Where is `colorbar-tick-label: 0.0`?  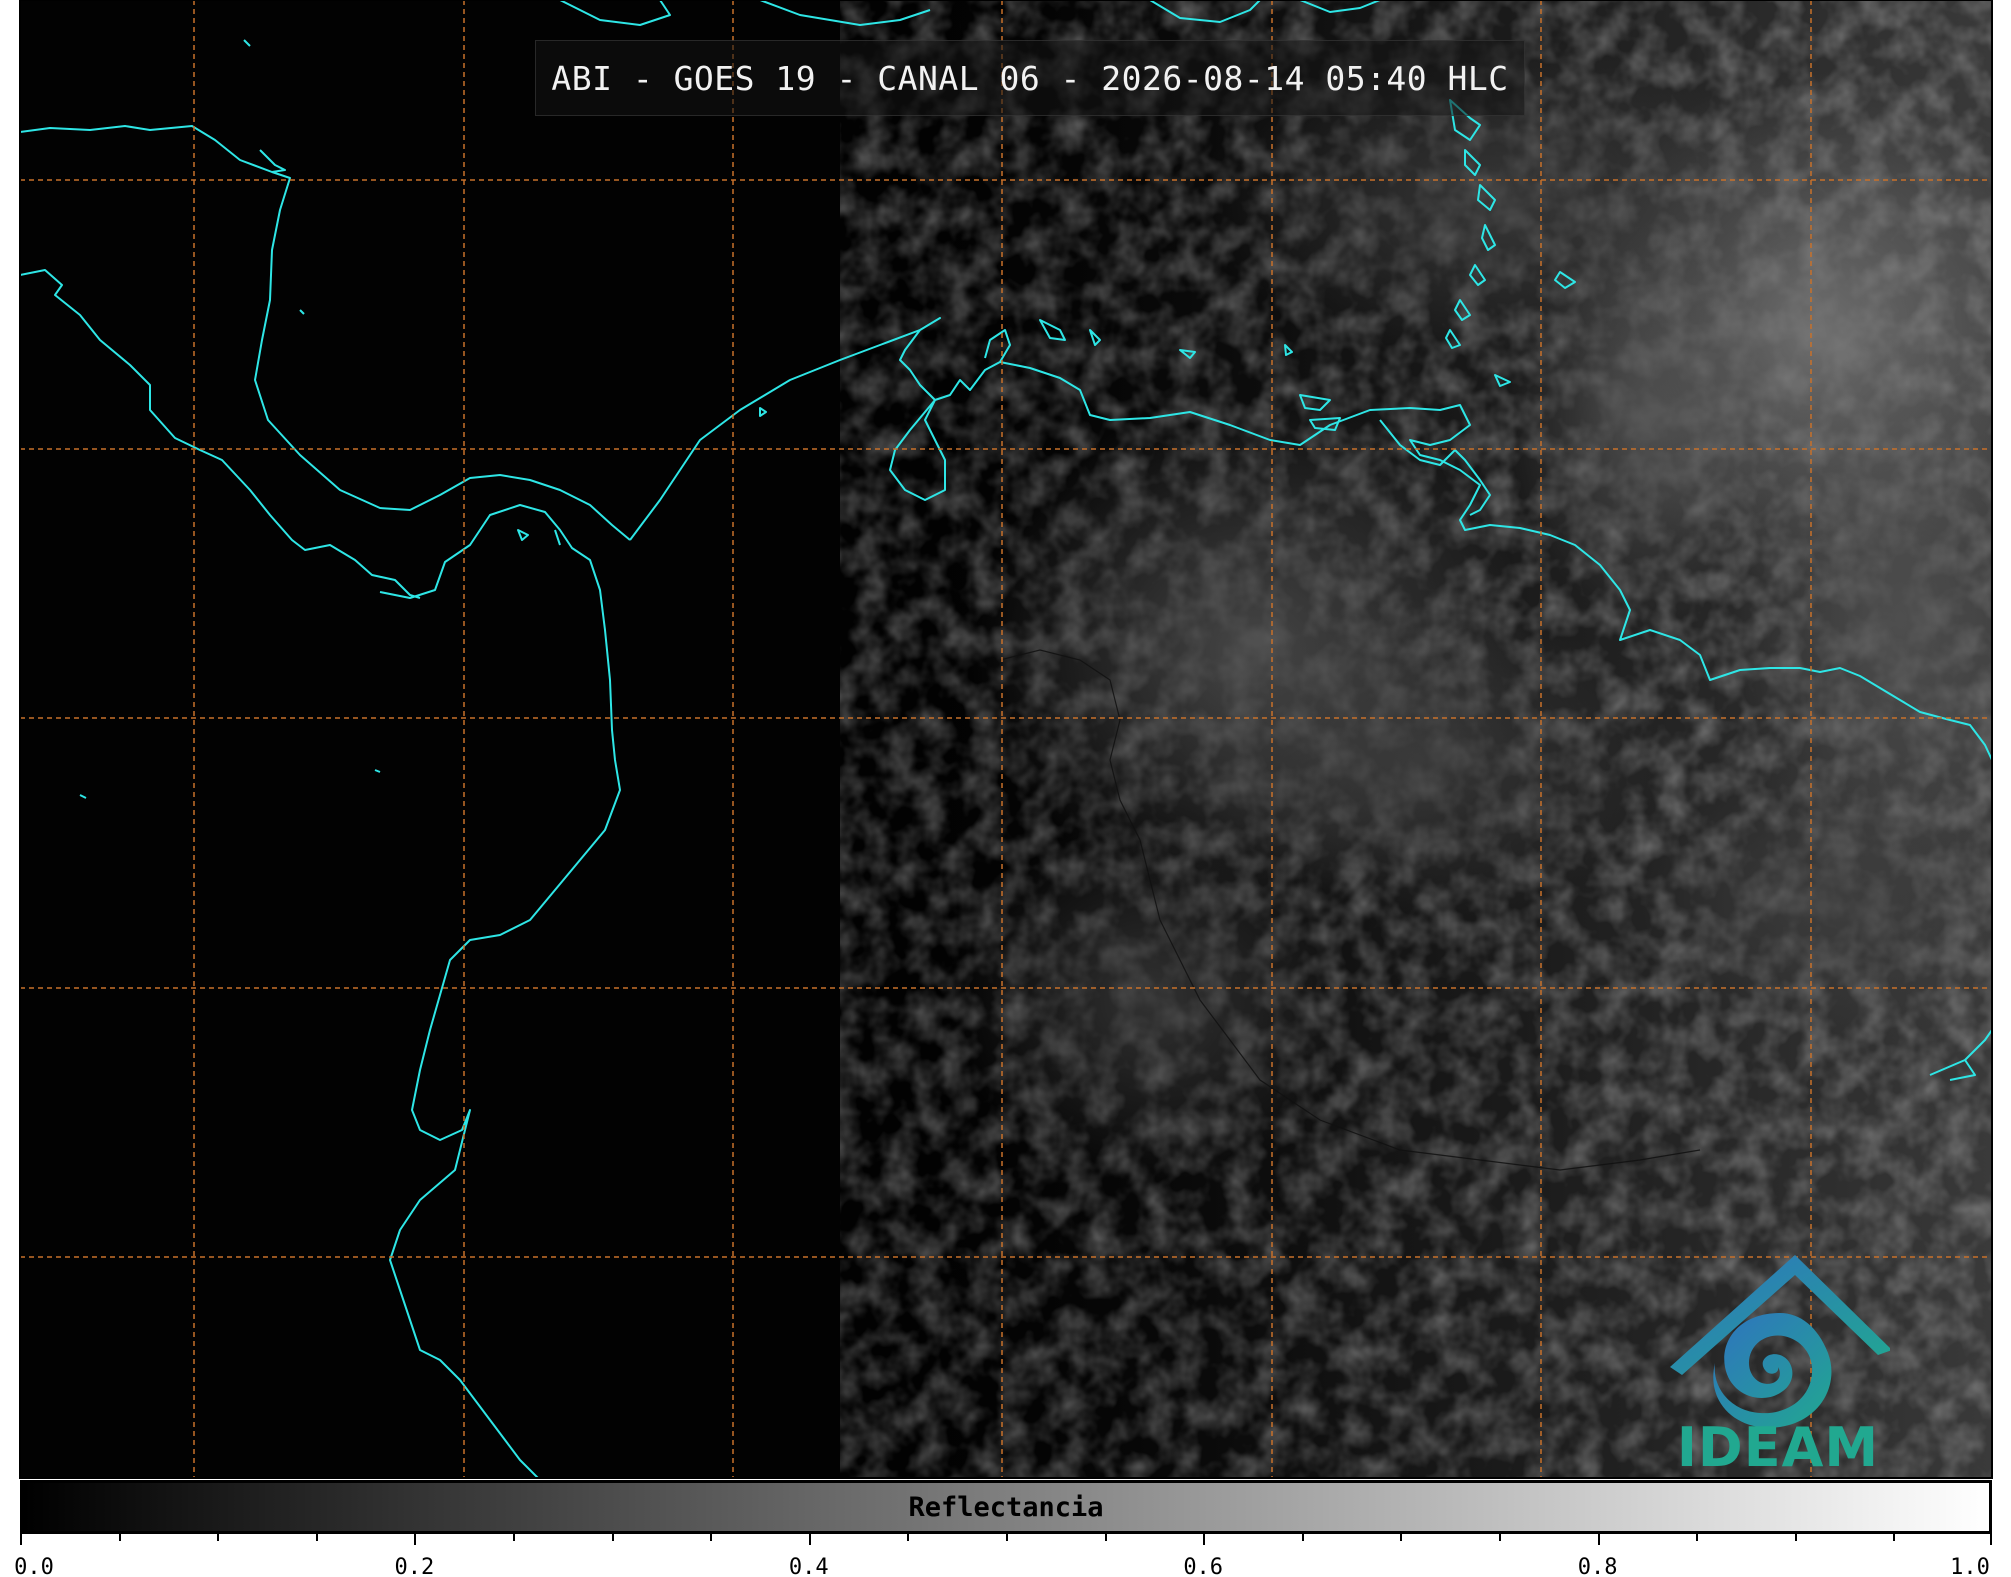
colorbar-tick-label: 0.0 is located at coordinates (34, 1566).